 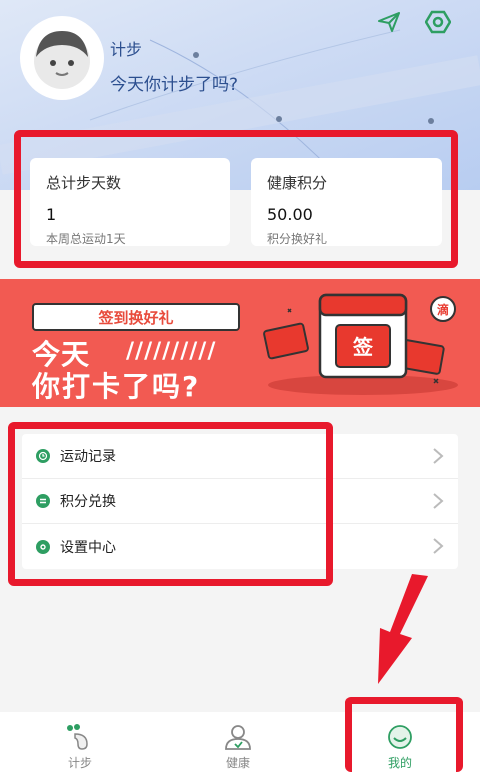 I want to click on tab-mine: 我的, so click(x=400, y=742).